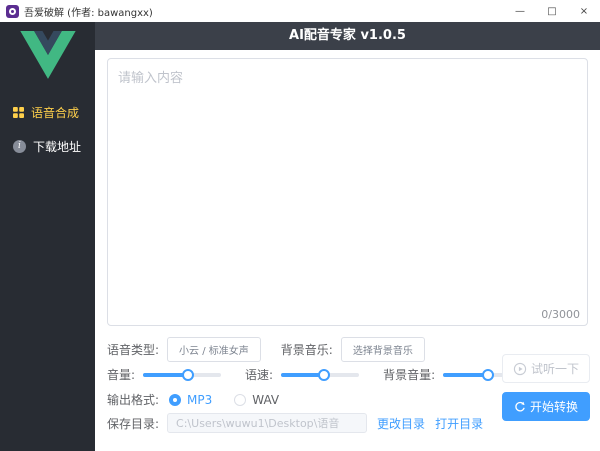  Describe the element at coordinates (409, 375) in the screenshot. I see `bg-volume-label: 背景音量:` at that location.